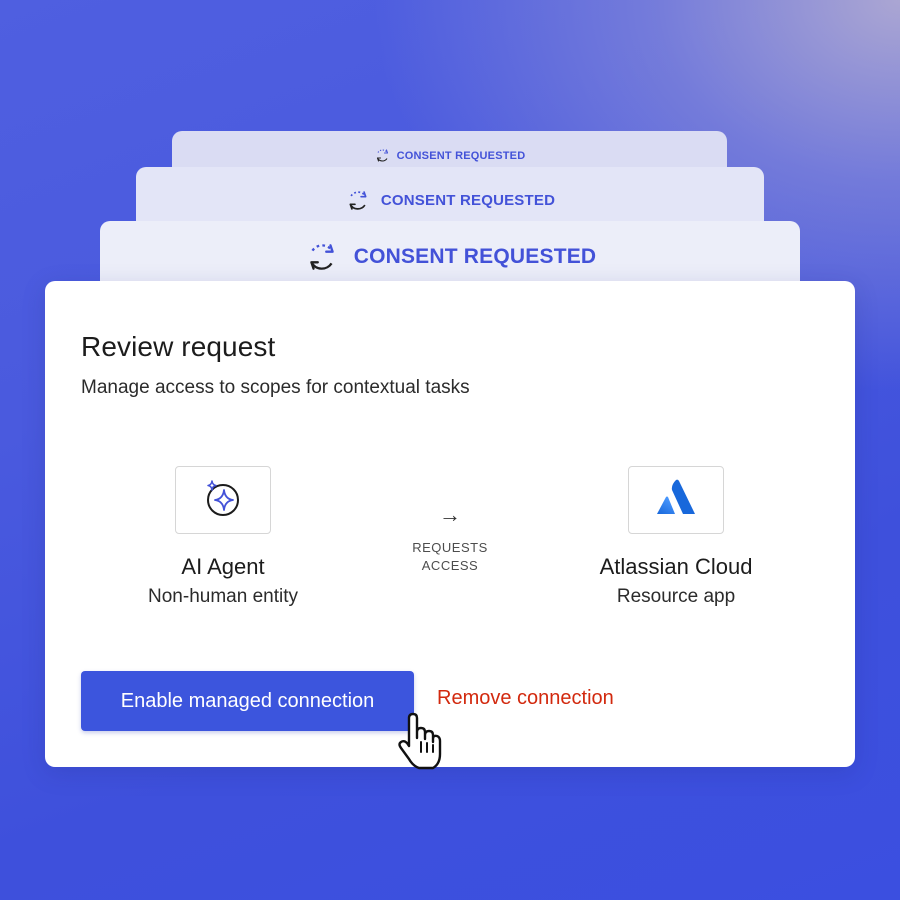  Describe the element at coordinates (450, 539) in the screenshot. I see `requests-access-relation: → REQUESTS ACCESS` at that location.